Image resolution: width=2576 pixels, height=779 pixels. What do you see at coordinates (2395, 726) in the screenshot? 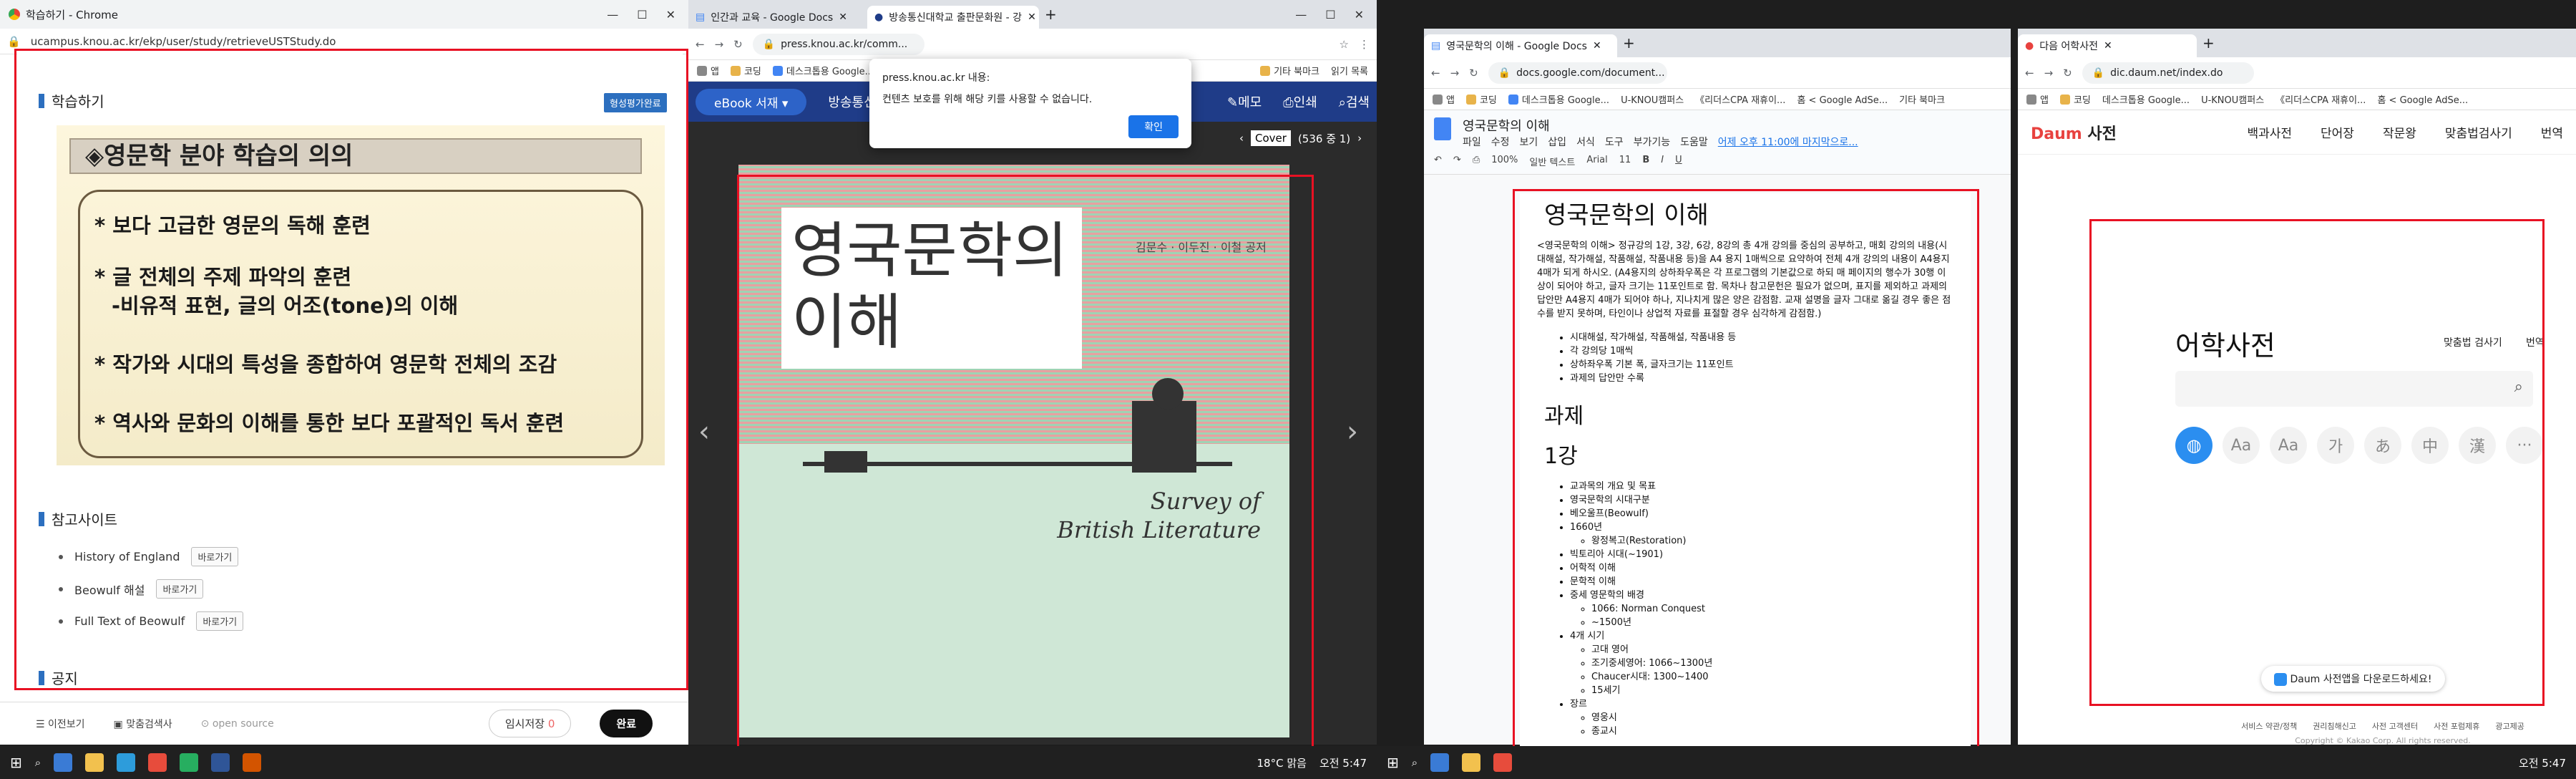
I see `footer-link: 사전 고객센터` at bounding box center [2395, 726].